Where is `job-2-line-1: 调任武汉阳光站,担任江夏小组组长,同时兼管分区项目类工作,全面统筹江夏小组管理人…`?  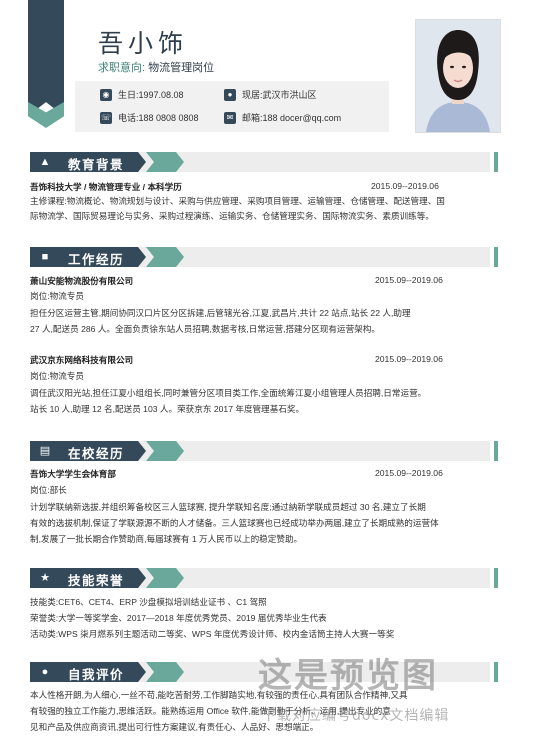 job-2-line-1: 调任武汉阳光站,担任江夏小组组长,同时兼管分区项目类工作,全面统筹江夏小组管理人… is located at coordinates (228, 393).